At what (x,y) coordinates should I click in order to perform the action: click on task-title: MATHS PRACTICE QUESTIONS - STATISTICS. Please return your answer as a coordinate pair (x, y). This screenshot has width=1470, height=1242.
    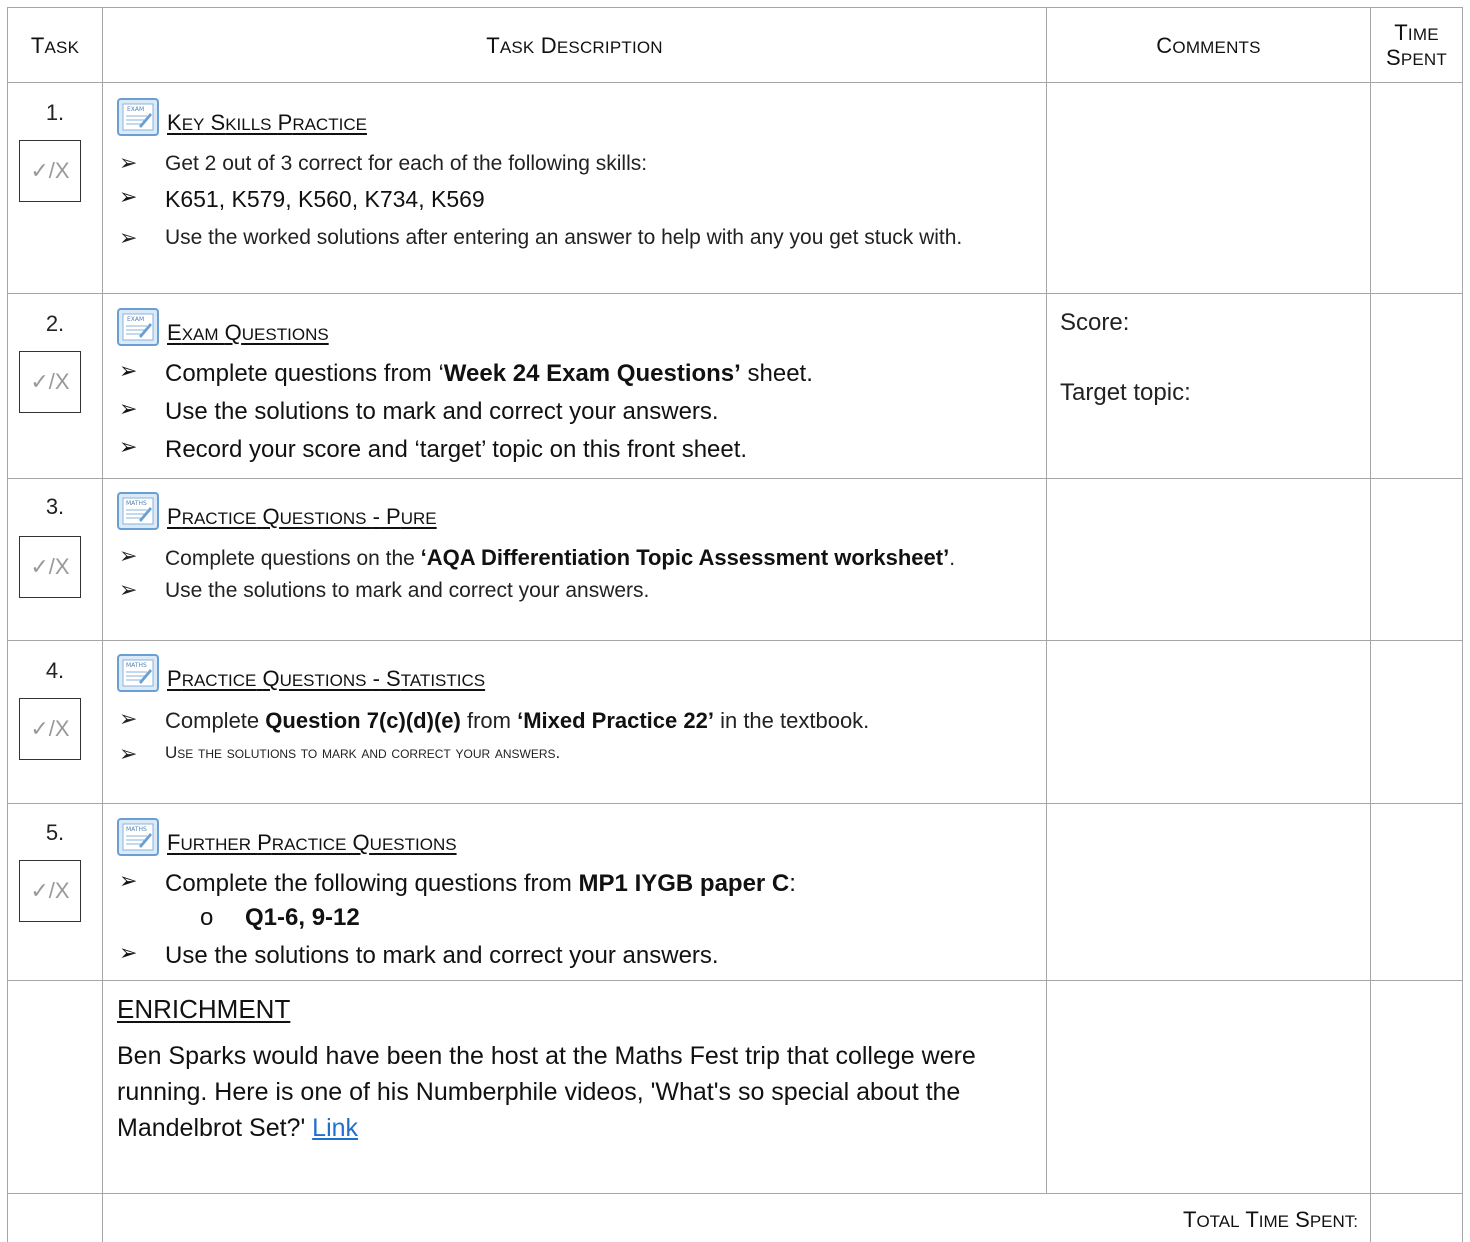
    Looking at the image, I should click on (301, 670).